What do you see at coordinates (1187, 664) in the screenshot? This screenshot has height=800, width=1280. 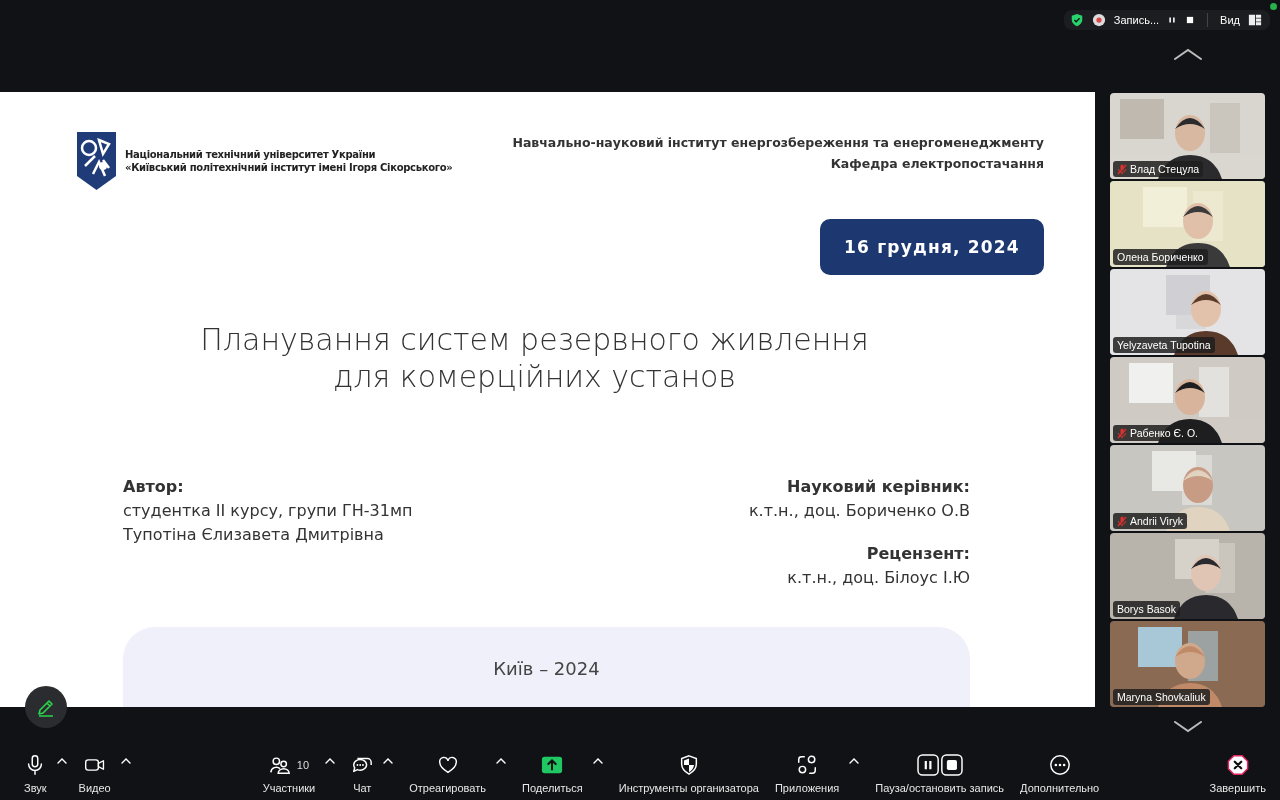 I see `video-tile: Maryna Shovkaliuk` at bounding box center [1187, 664].